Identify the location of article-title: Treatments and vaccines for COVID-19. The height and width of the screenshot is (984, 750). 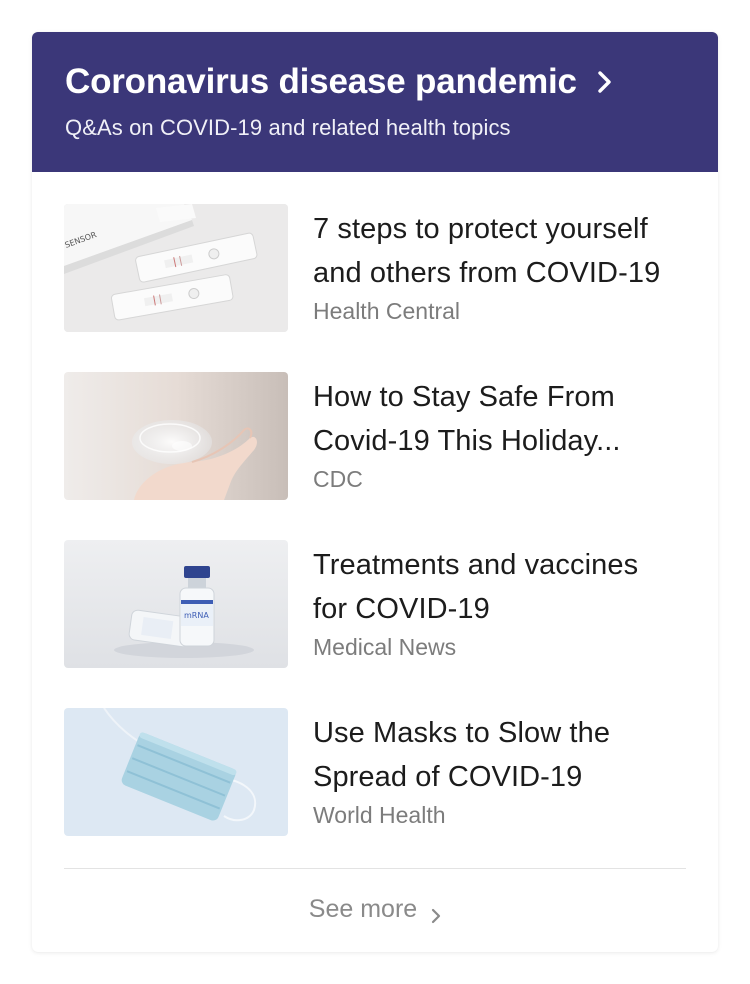
(475, 587).